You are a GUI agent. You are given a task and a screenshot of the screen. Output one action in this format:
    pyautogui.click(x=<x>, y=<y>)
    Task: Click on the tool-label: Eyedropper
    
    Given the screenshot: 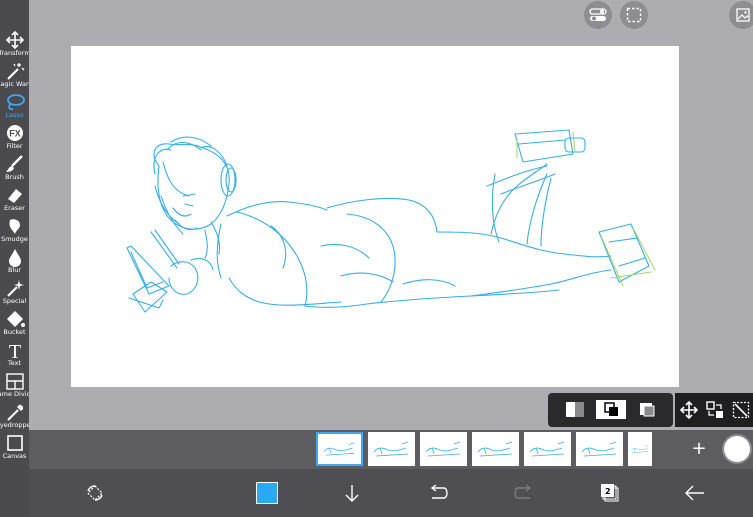 What is the action you would take?
    pyautogui.click(x=14, y=425)
    